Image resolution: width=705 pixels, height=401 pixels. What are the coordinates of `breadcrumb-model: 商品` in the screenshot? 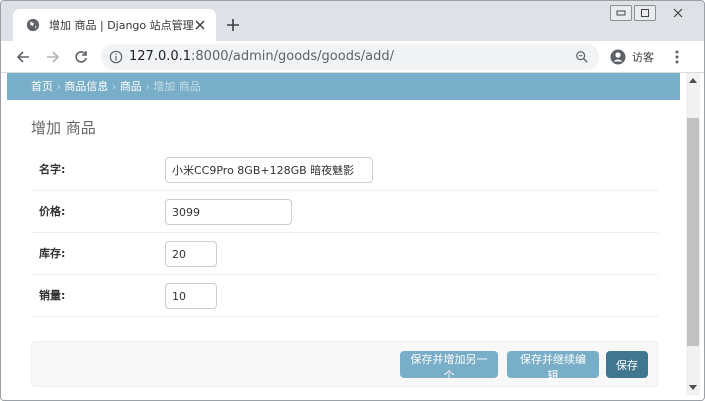 It's located at (131, 86).